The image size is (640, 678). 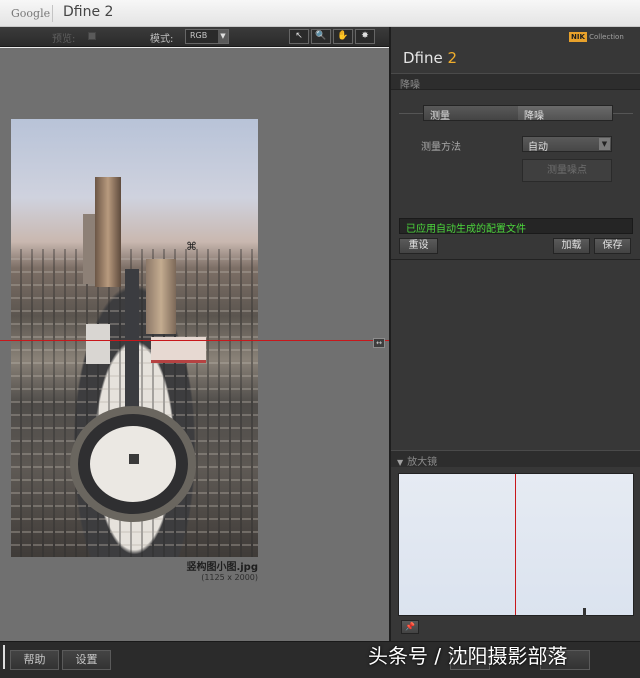 I want to click on section-header-noise: 降噪, so click(x=515, y=82).